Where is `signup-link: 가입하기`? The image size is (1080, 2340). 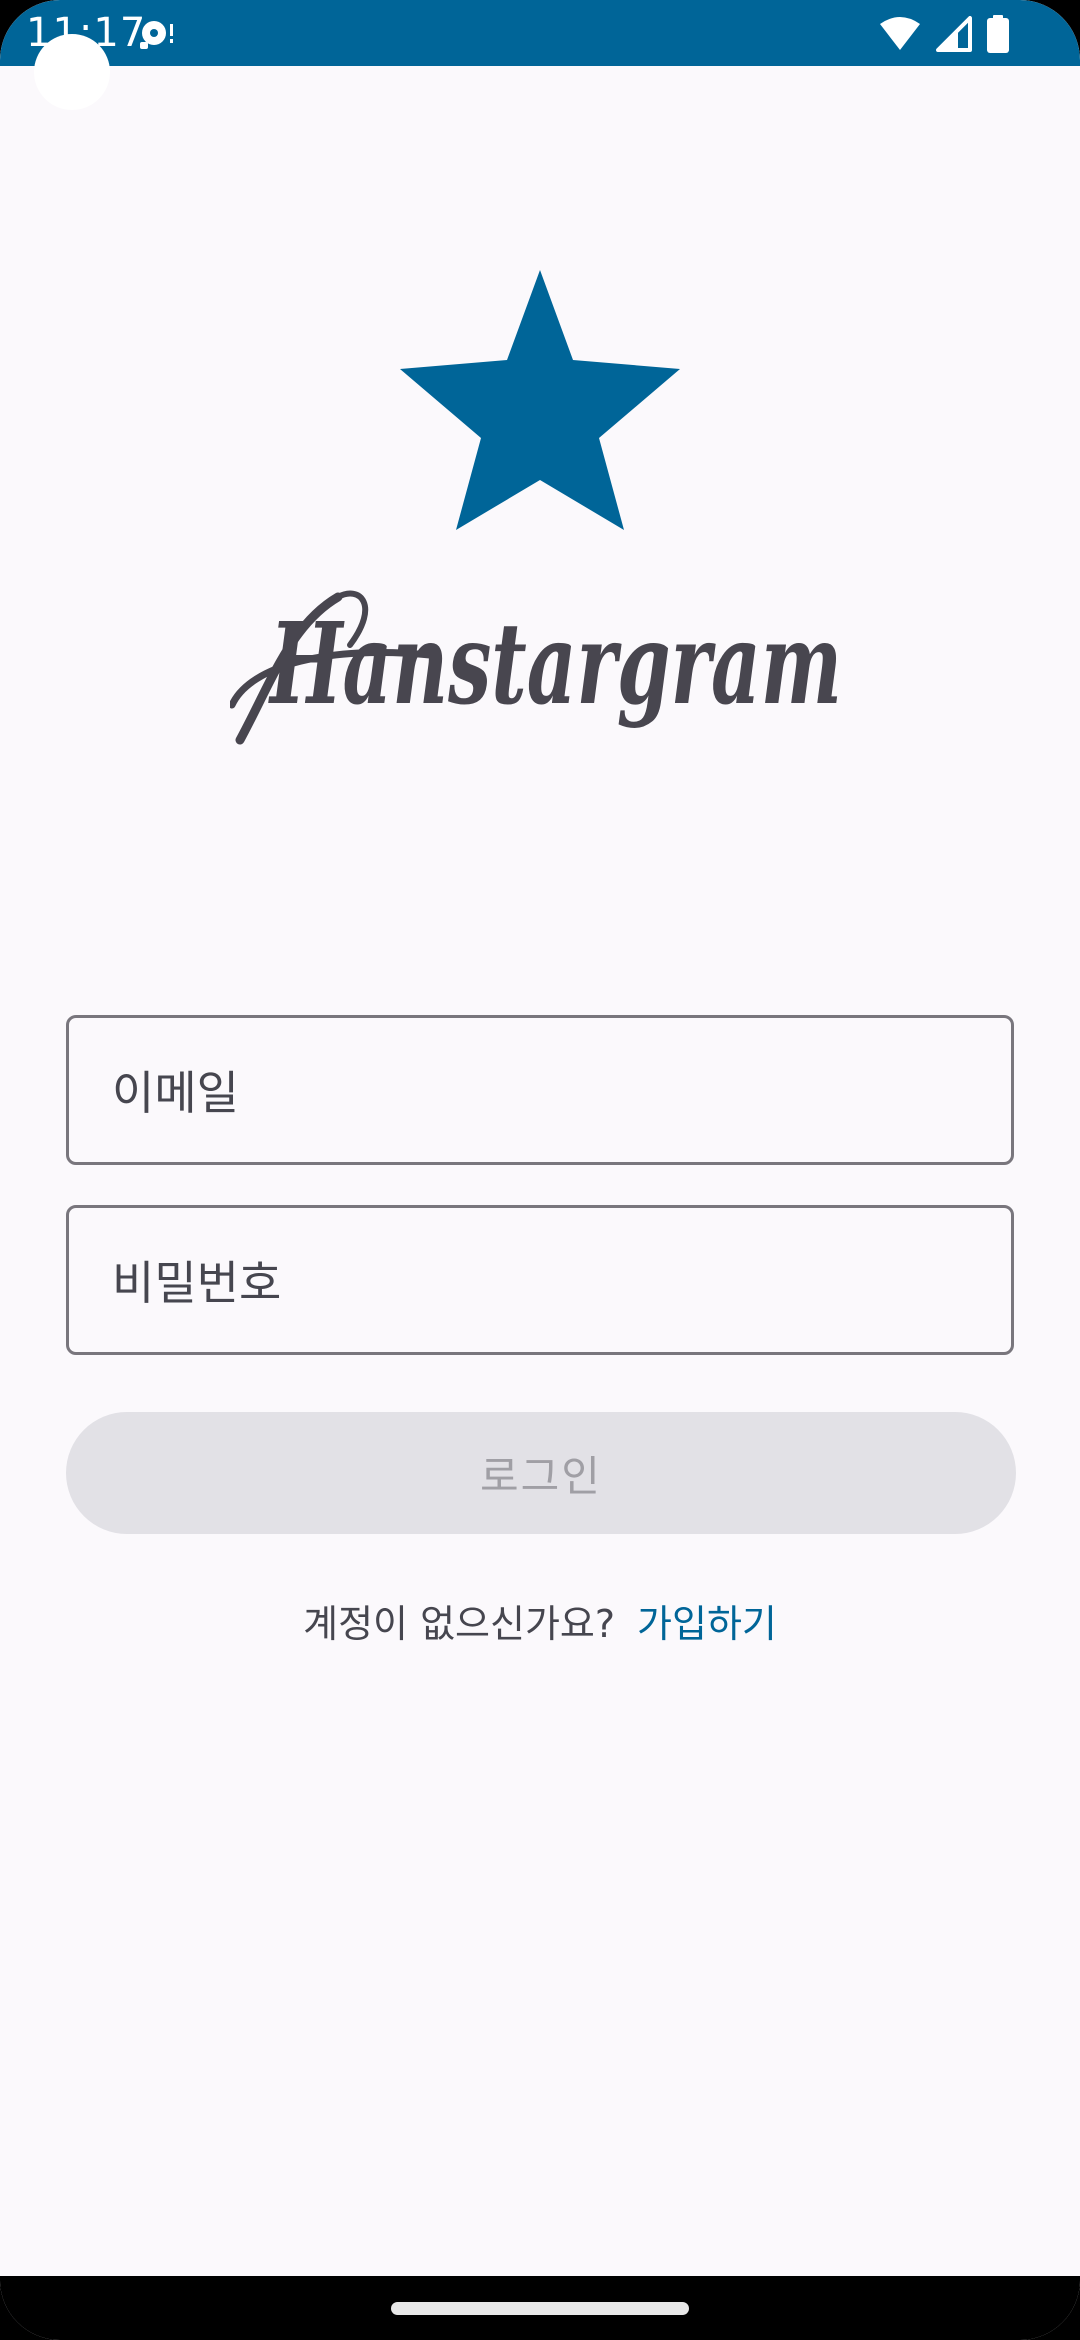 signup-link: 가입하기 is located at coordinates (707, 1620).